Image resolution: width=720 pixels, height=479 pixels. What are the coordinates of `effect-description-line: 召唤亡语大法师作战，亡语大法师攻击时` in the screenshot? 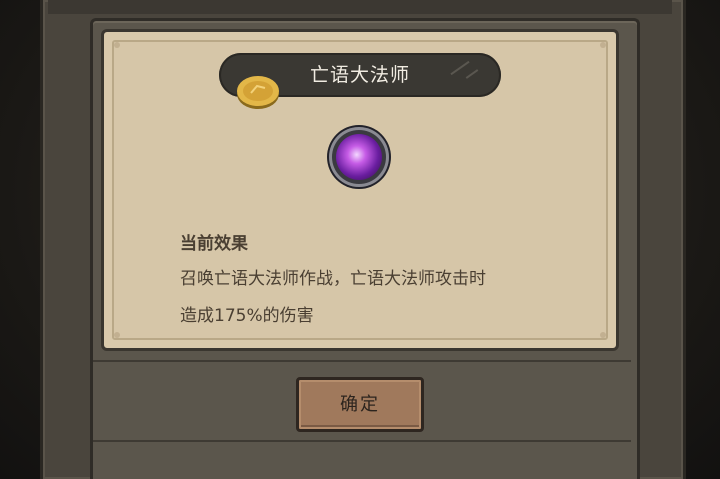 It's located at (333, 279).